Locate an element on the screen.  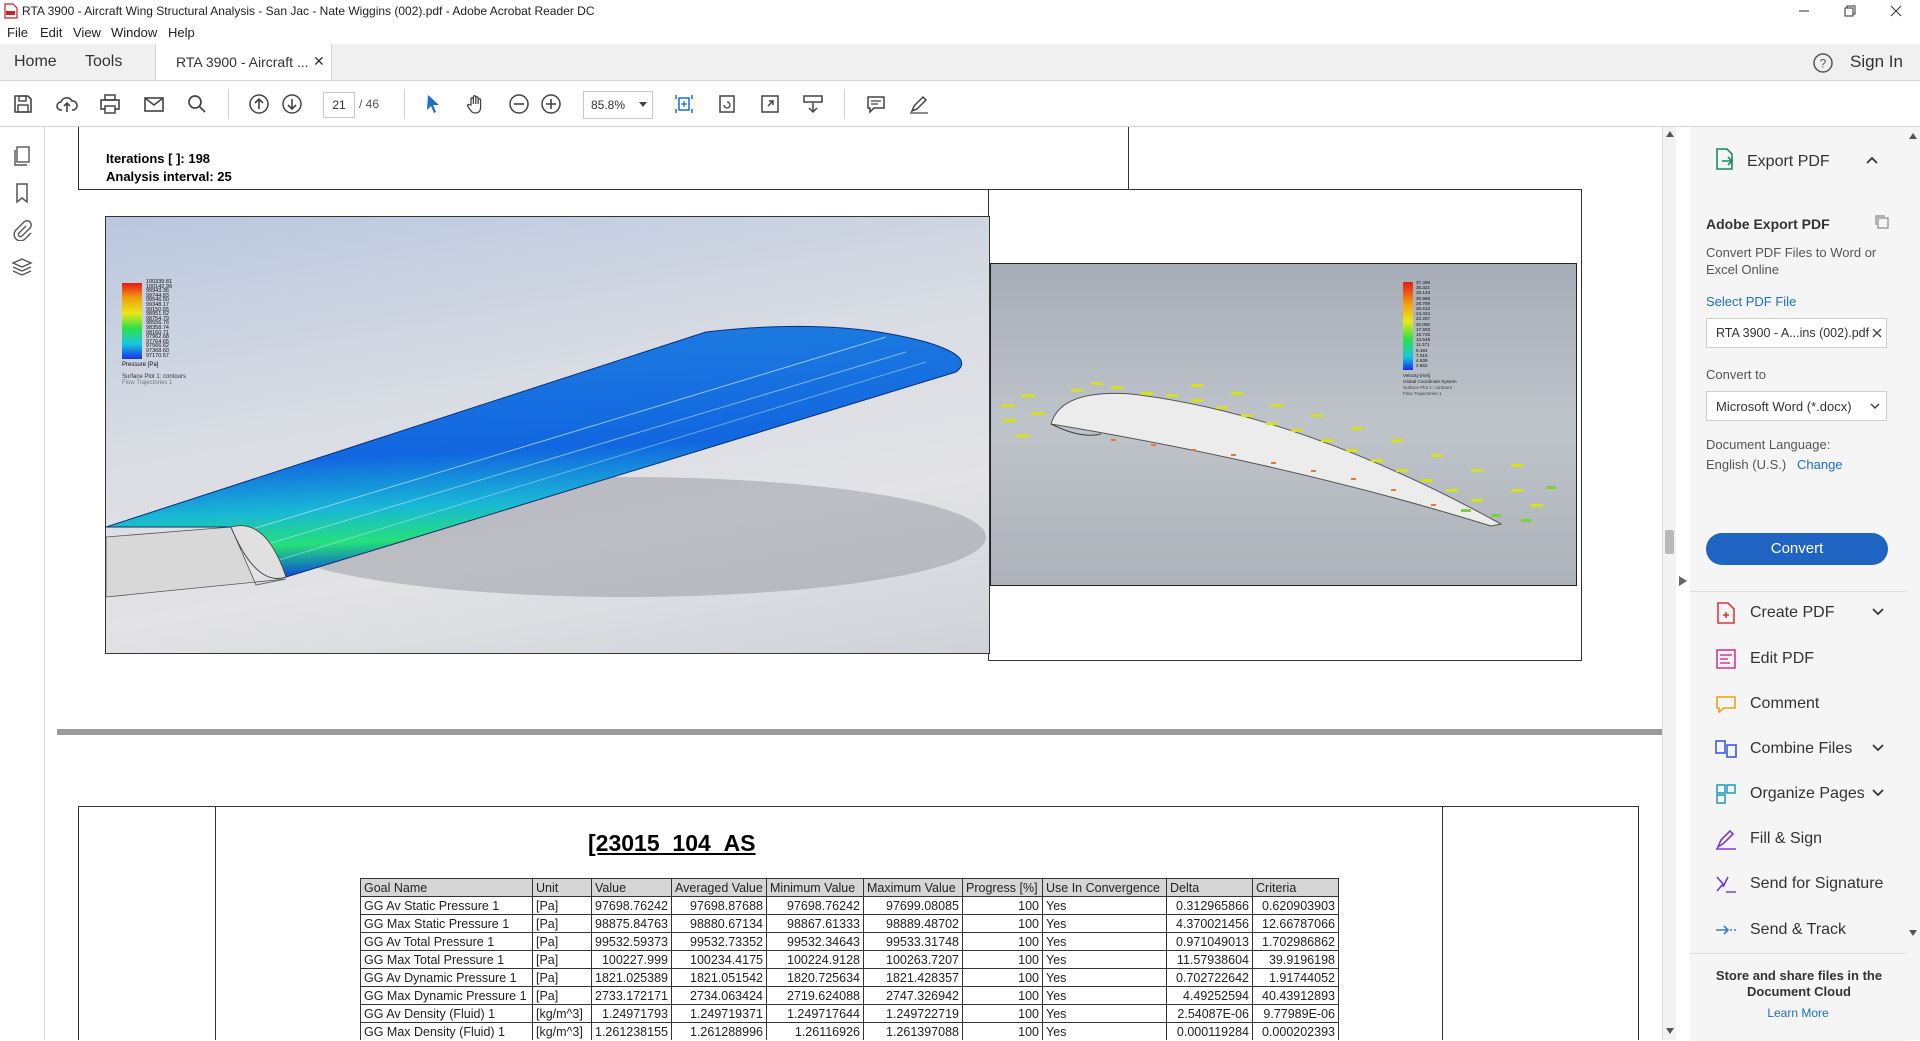
hand-icon is located at coordinates (474, 104).